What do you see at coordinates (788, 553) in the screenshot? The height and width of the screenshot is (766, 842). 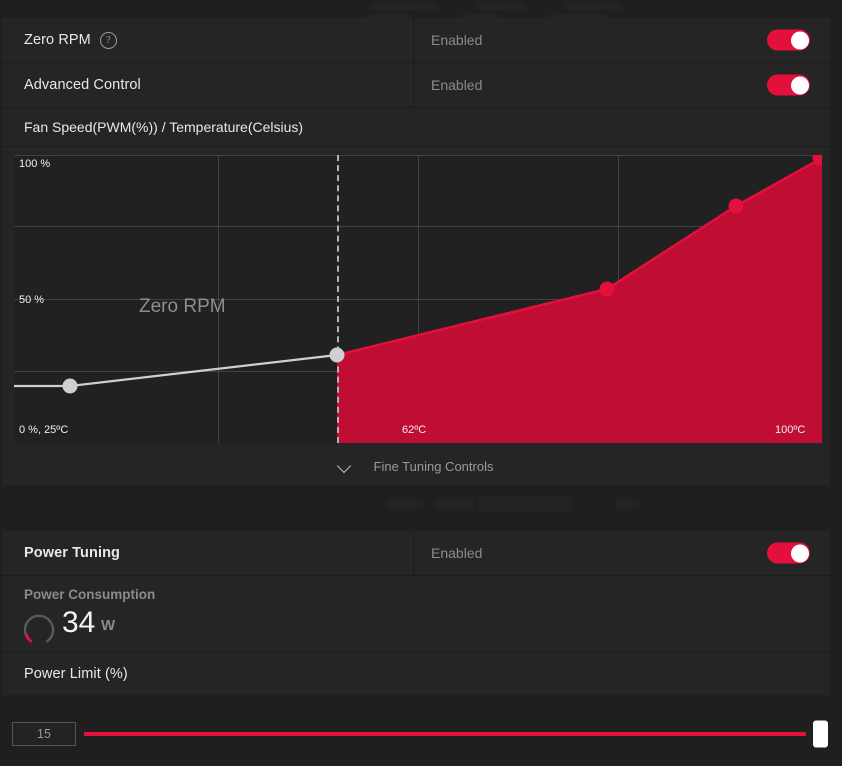 I see `power-tuning-toggle` at bounding box center [788, 553].